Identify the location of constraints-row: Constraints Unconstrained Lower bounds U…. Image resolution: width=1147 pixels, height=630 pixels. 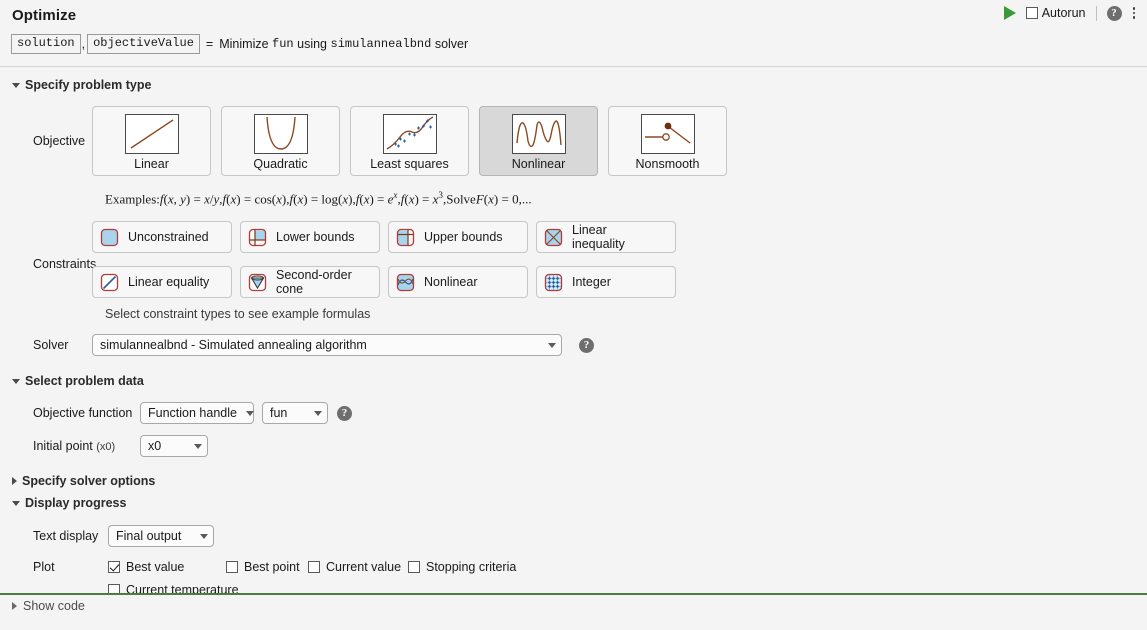
(573, 260).